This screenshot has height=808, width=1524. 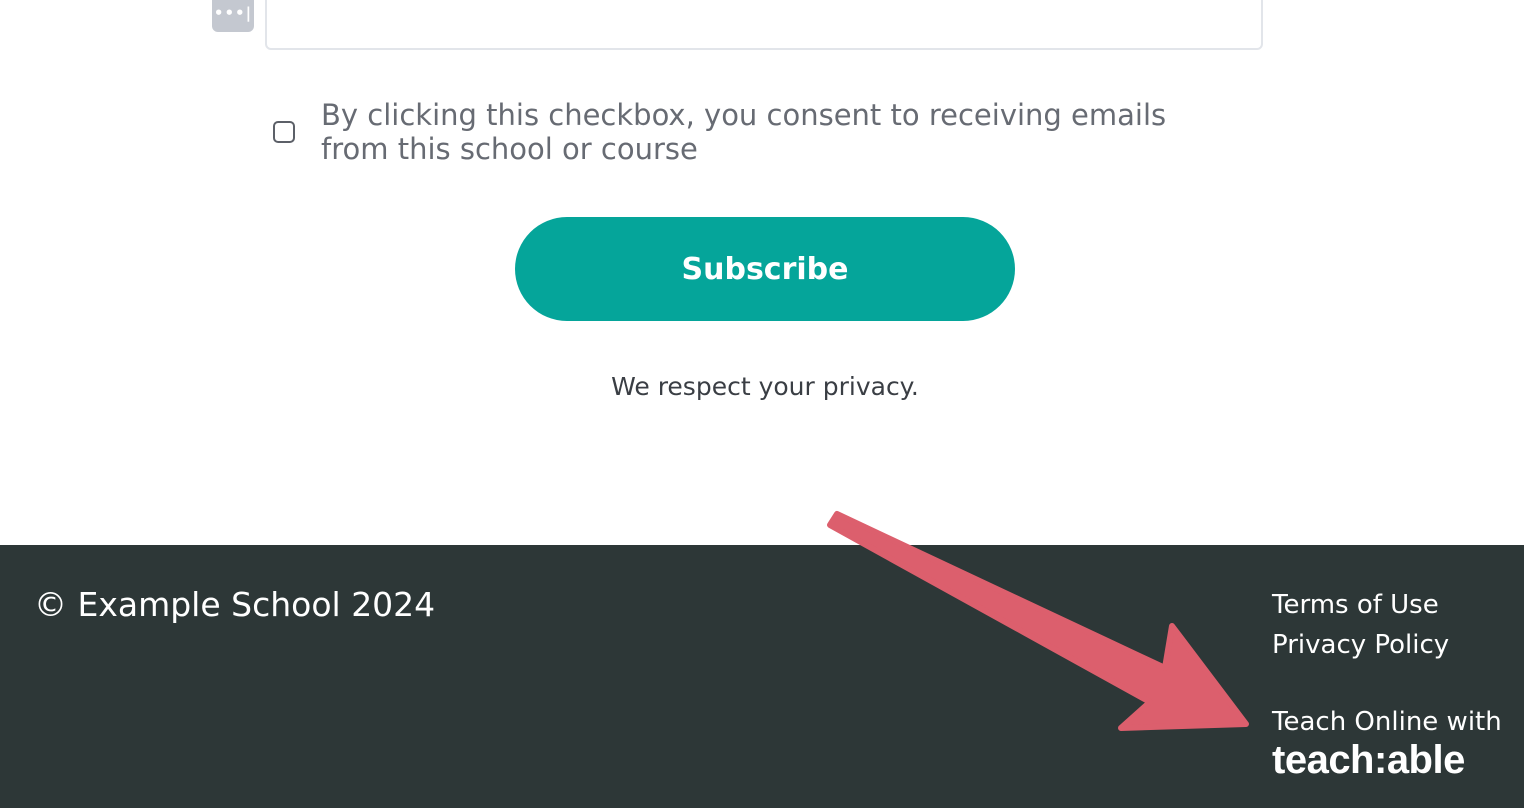 I want to click on powered-by-label: Teach Online with, so click(x=1387, y=722).